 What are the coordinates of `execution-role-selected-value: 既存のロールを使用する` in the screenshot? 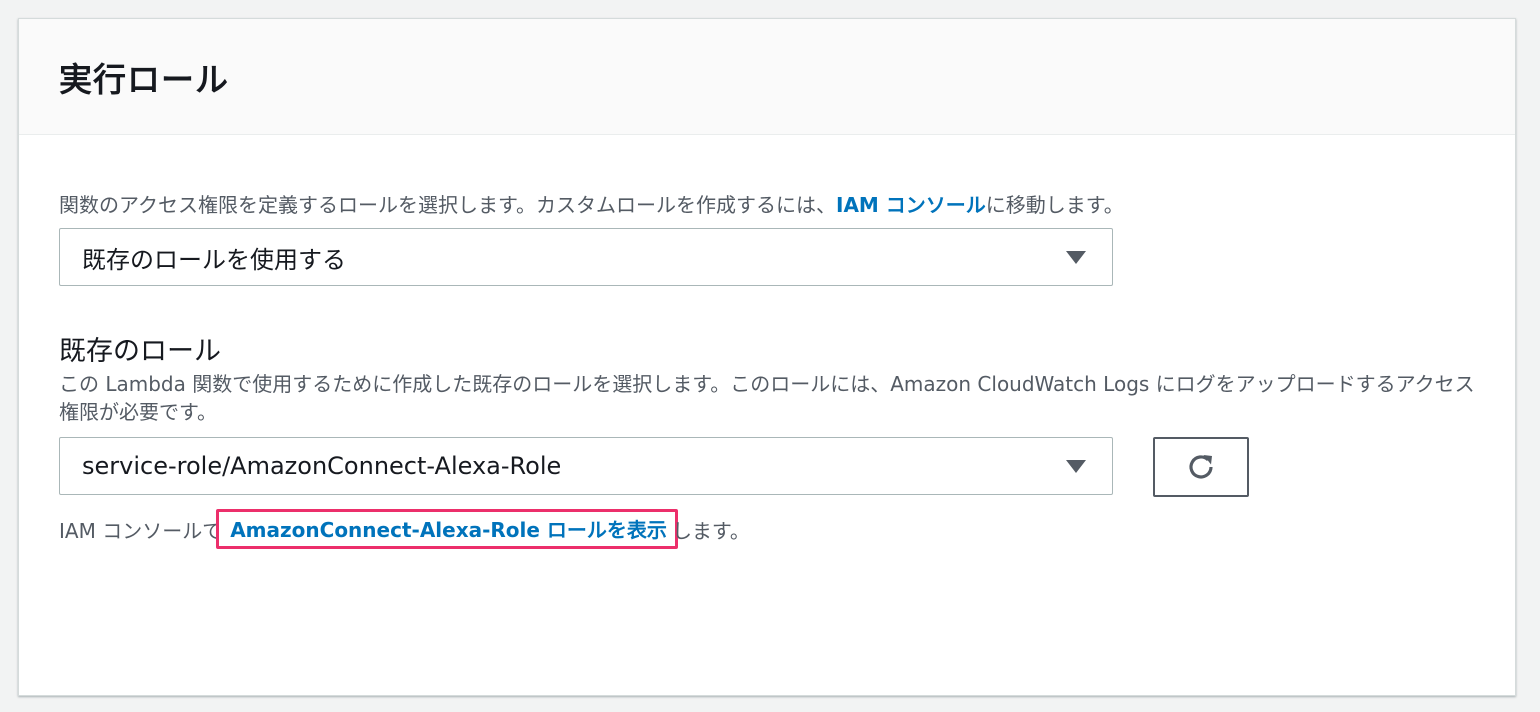 It's located at (214, 259).